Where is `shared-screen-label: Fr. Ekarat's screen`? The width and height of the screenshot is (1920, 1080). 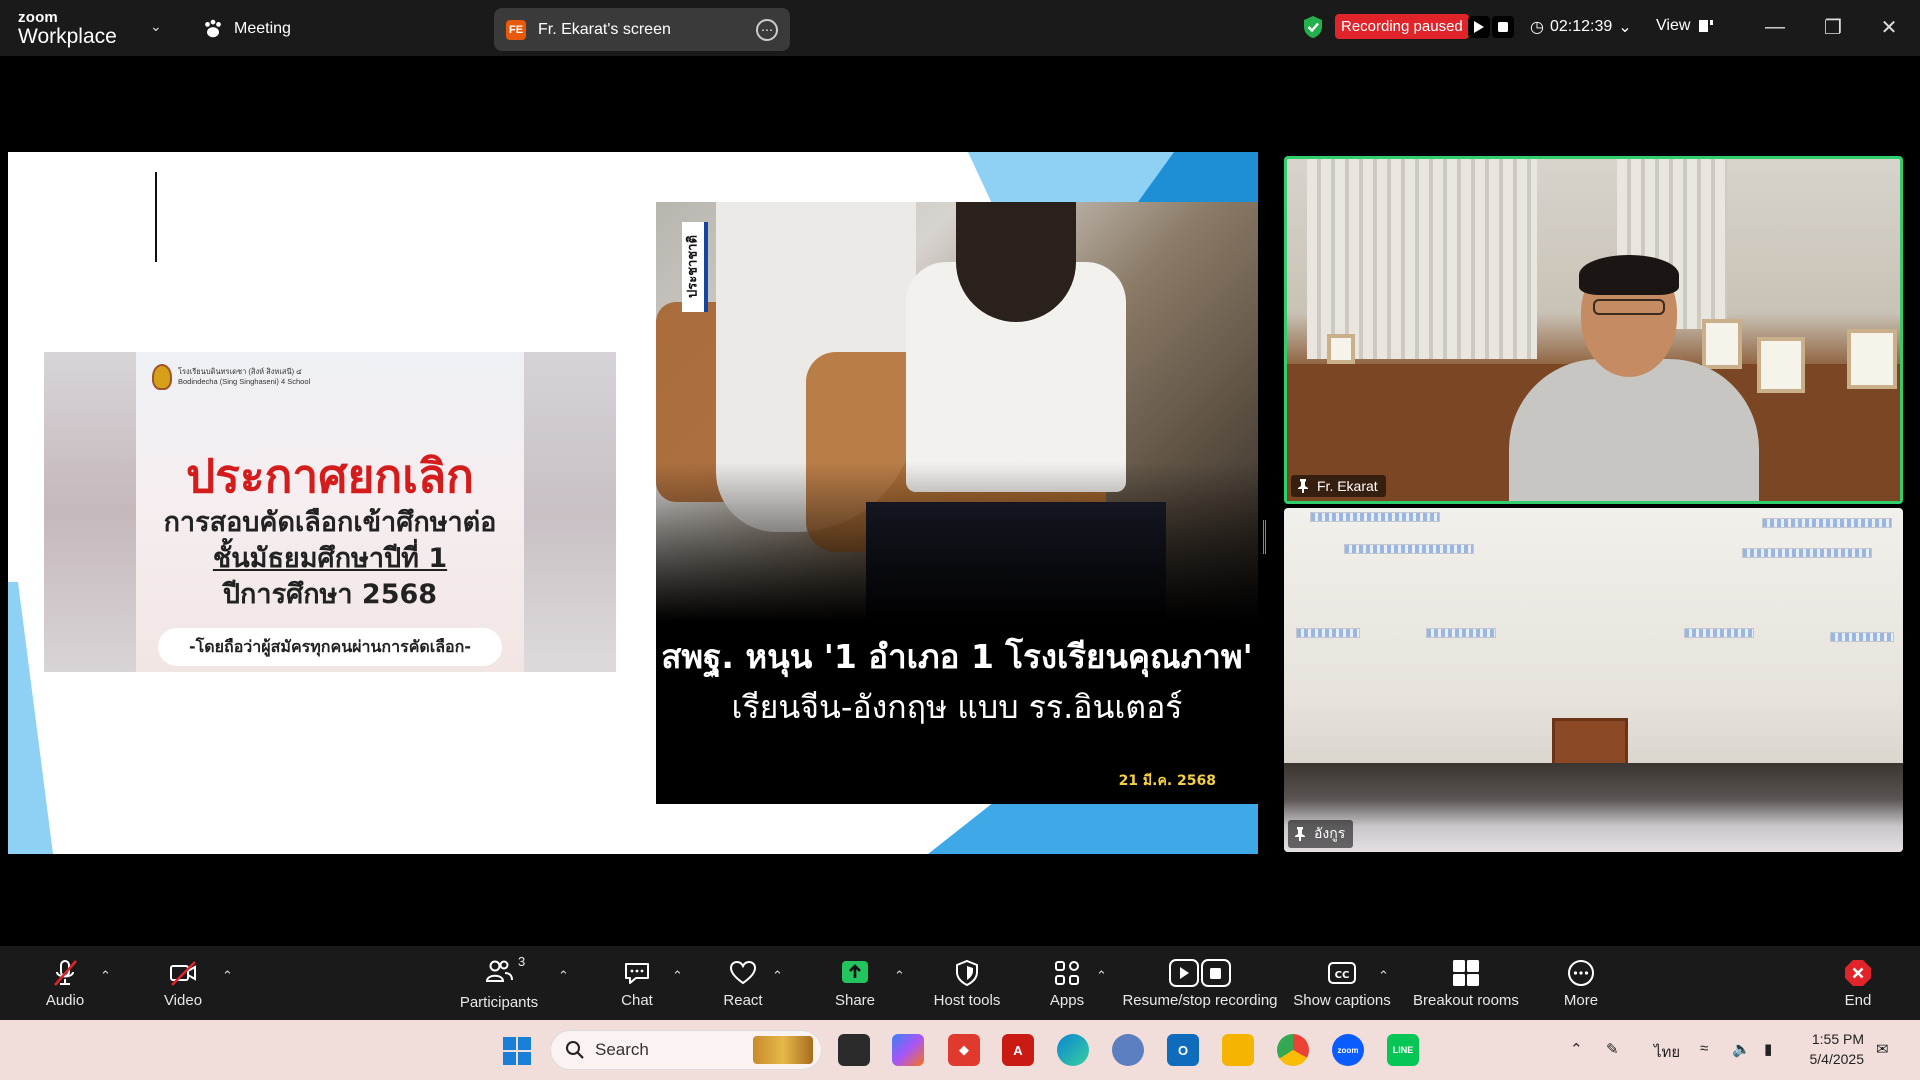 shared-screen-label: Fr. Ekarat's screen is located at coordinates (604, 29).